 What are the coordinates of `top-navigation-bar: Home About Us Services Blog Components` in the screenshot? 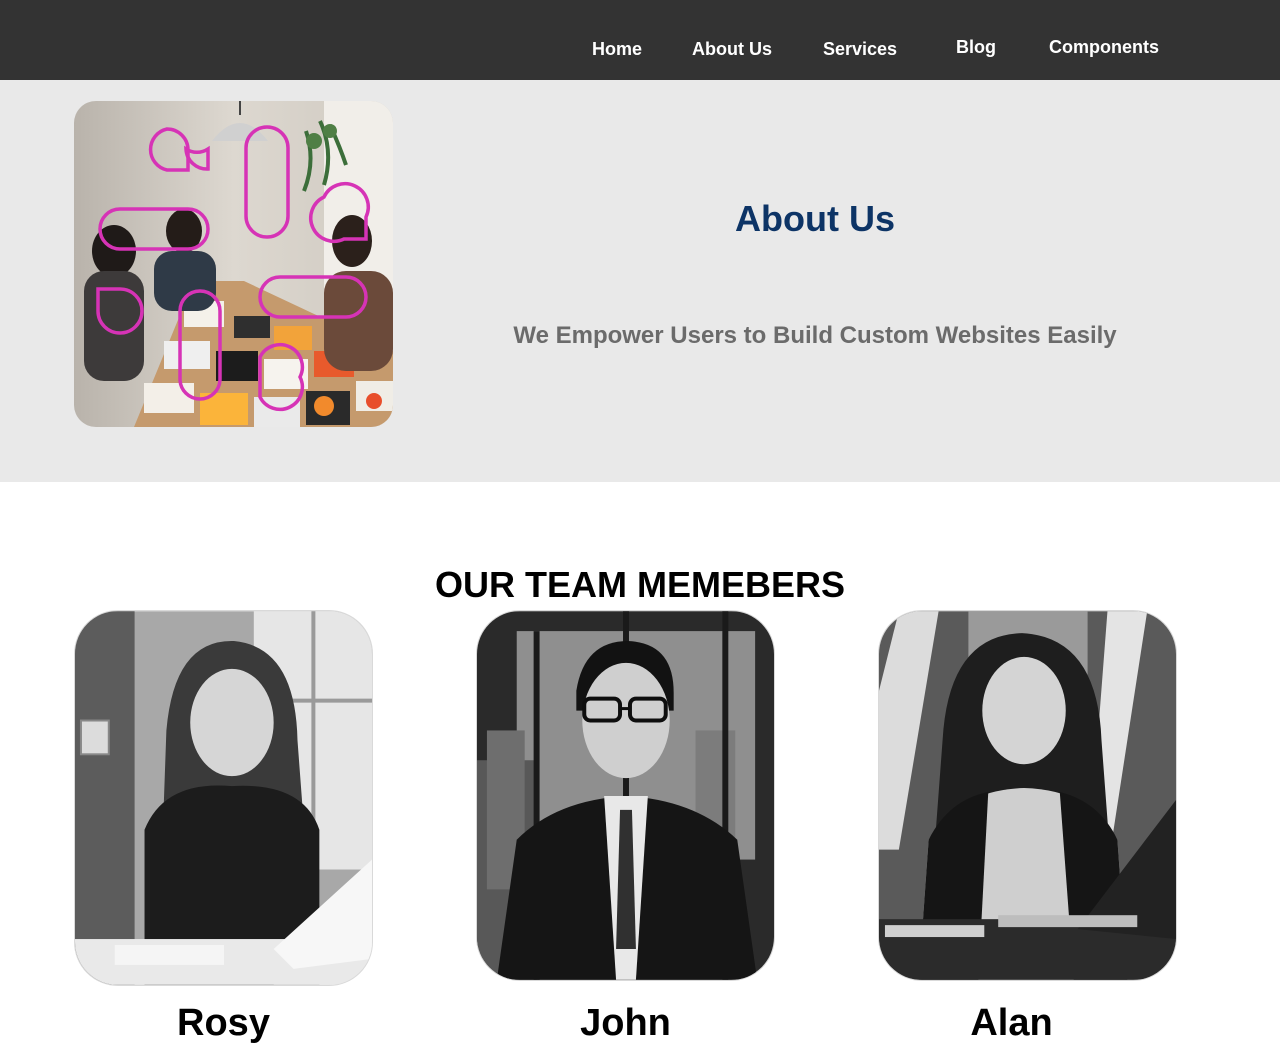 It's located at (640, 40).